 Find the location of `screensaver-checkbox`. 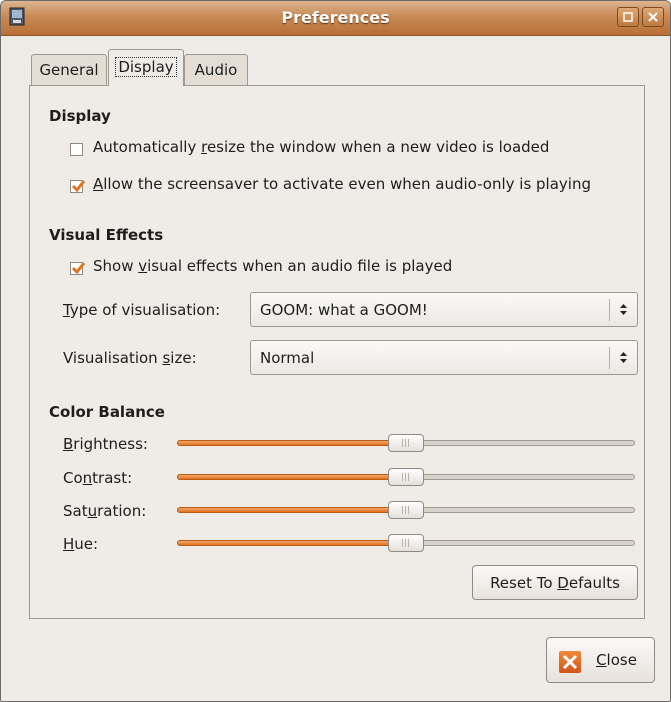

screensaver-checkbox is located at coordinates (78, 186).